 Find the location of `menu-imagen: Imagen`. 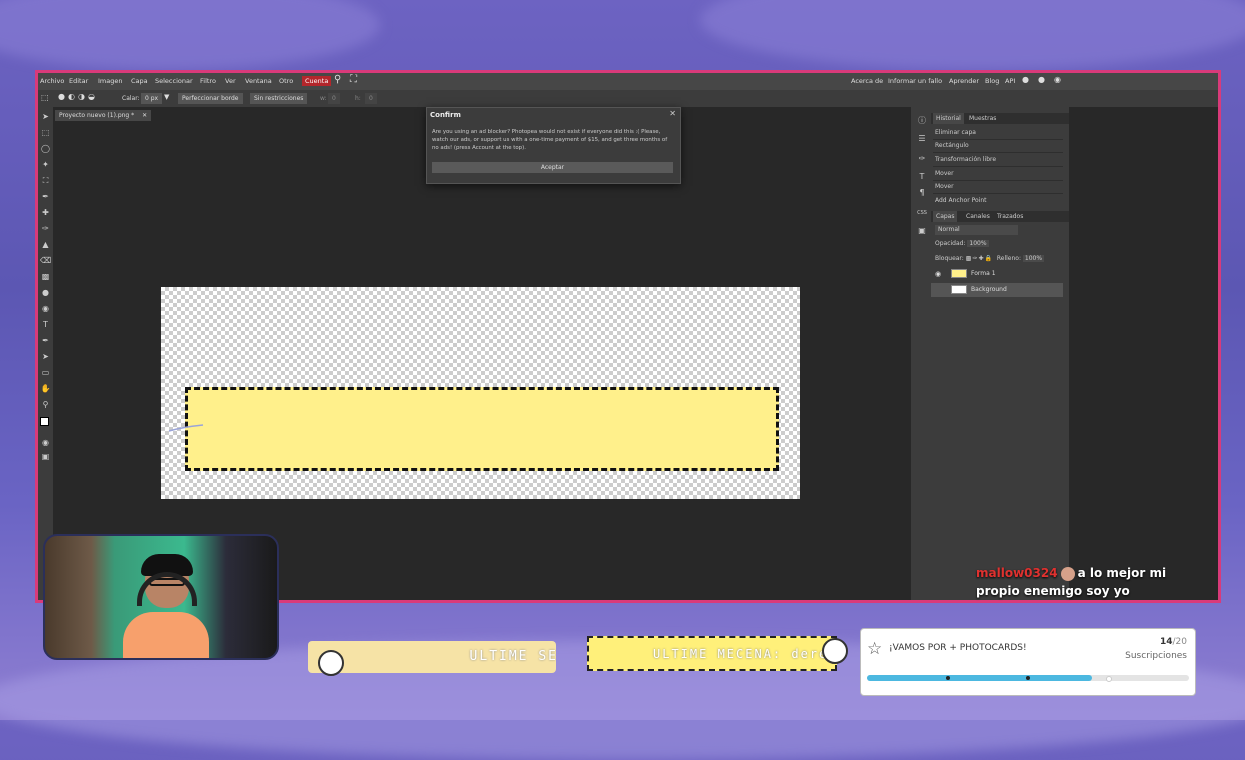

menu-imagen: Imagen is located at coordinates (110, 81).